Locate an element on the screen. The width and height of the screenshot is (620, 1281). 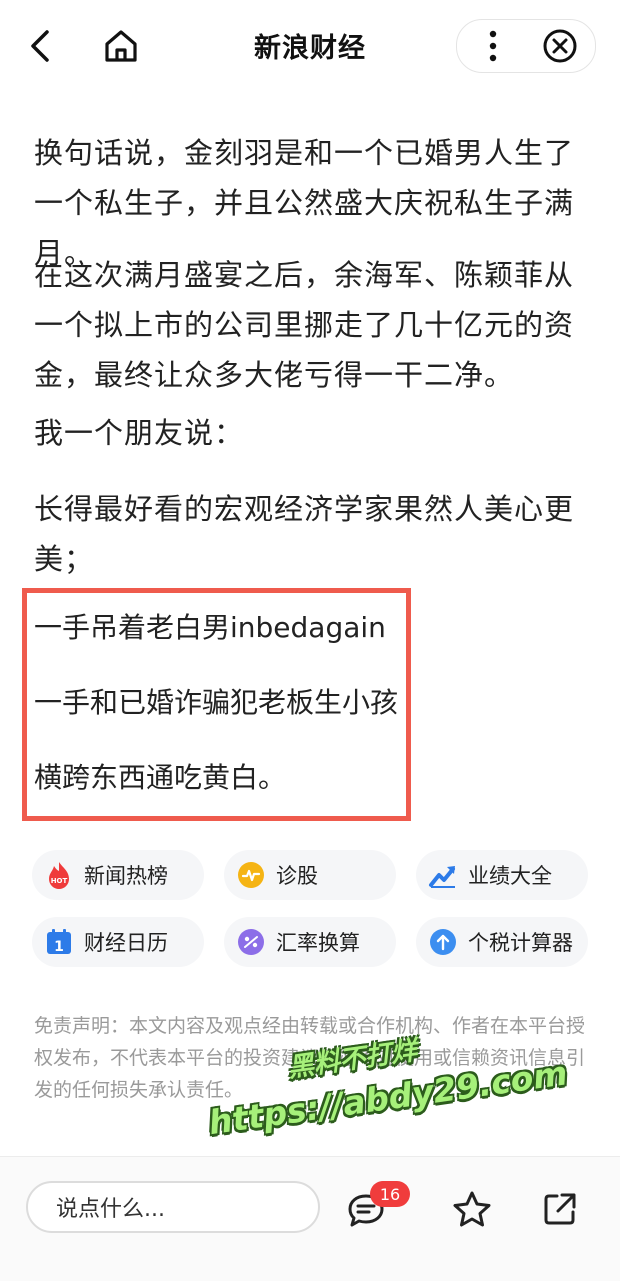
favorite-button is located at coordinates (472, 1209).